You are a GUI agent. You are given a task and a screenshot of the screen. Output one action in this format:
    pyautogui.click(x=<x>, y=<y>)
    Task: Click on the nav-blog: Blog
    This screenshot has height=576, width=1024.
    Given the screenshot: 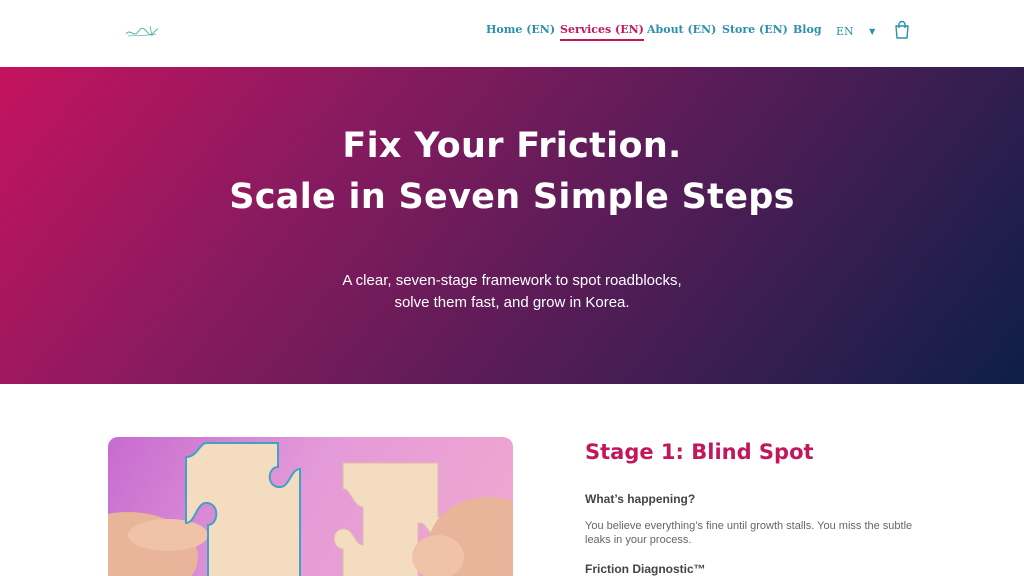 What is the action you would take?
    pyautogui.click(x=807, y=29)
    